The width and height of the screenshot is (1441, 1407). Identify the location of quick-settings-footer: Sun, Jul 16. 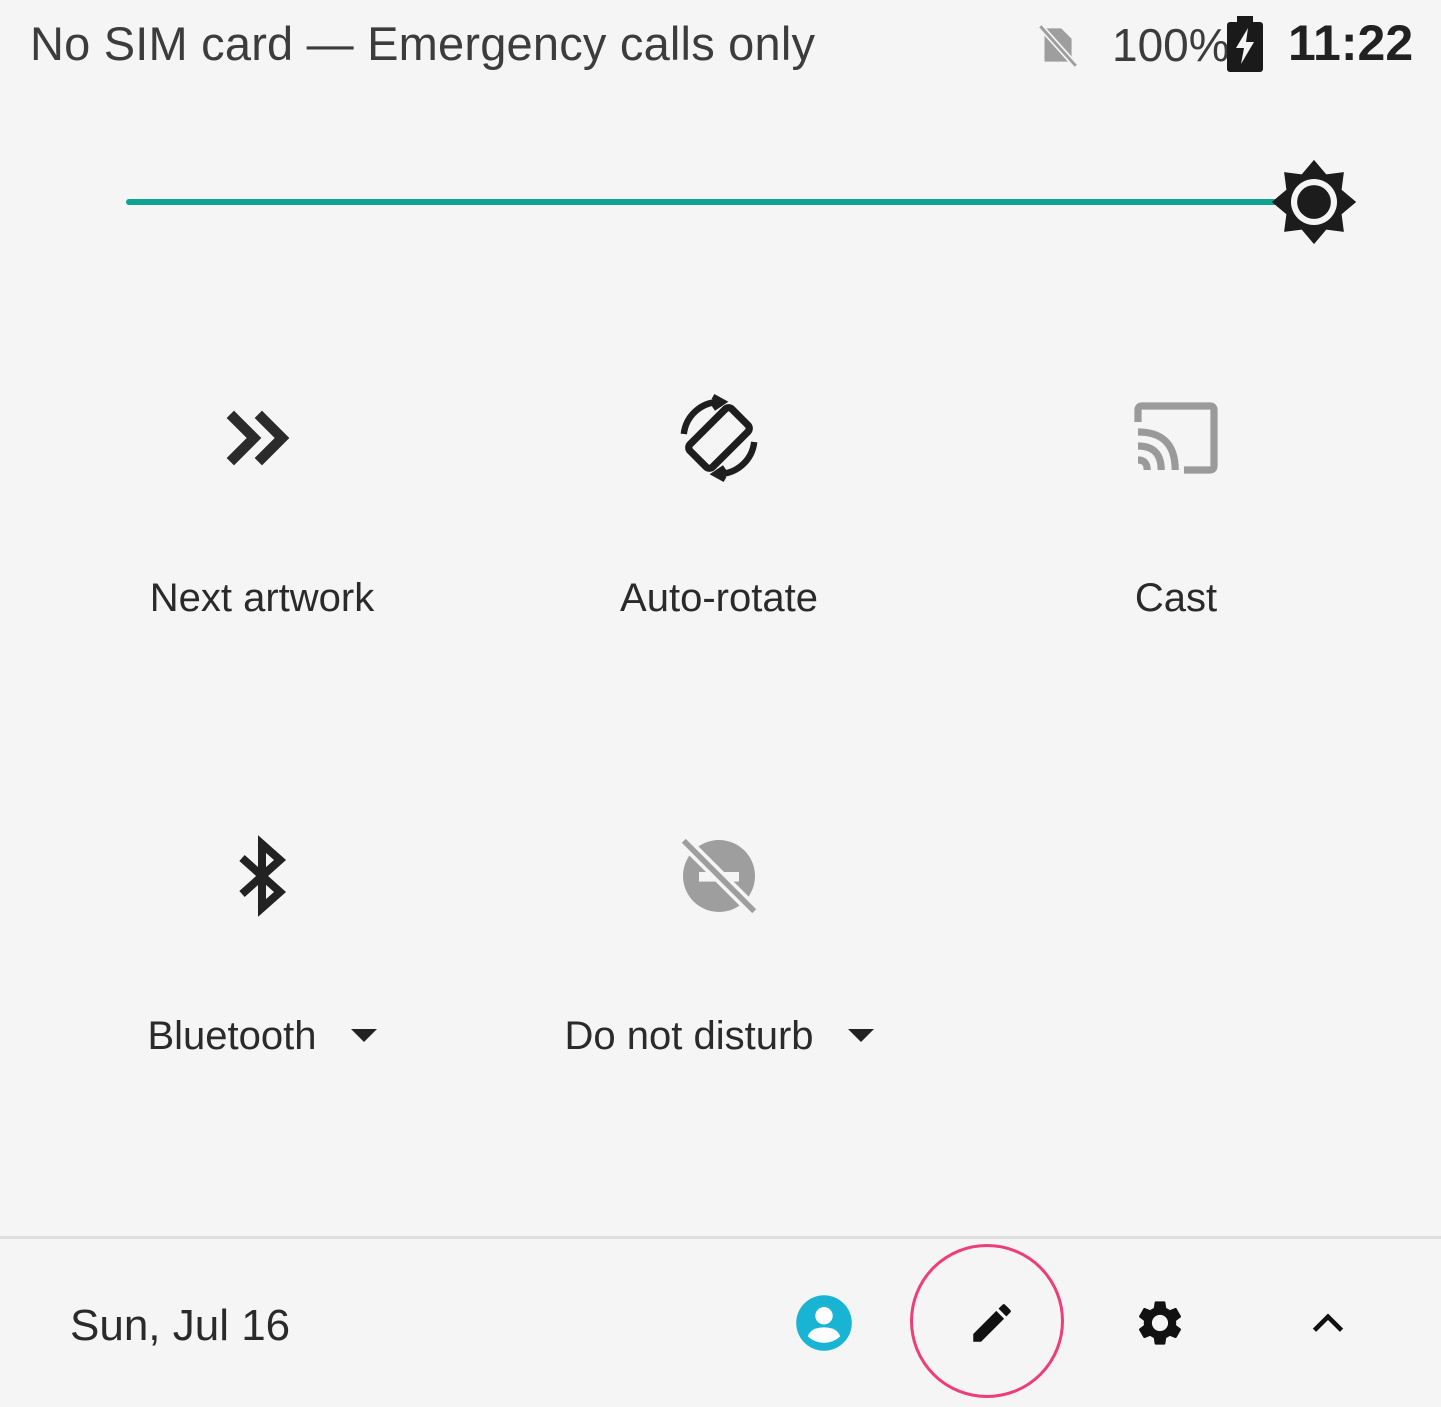
(720, 1323).